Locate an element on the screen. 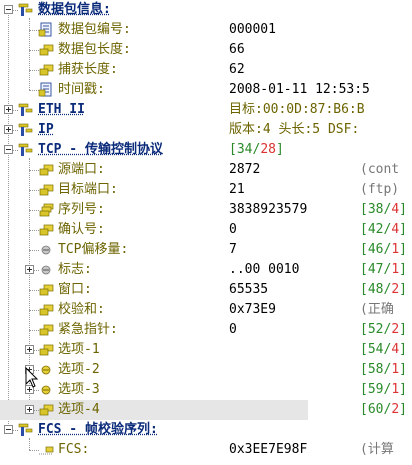  tree-row-source-port: 源端口: 2872 (cont is located at coordinates (206, 170).